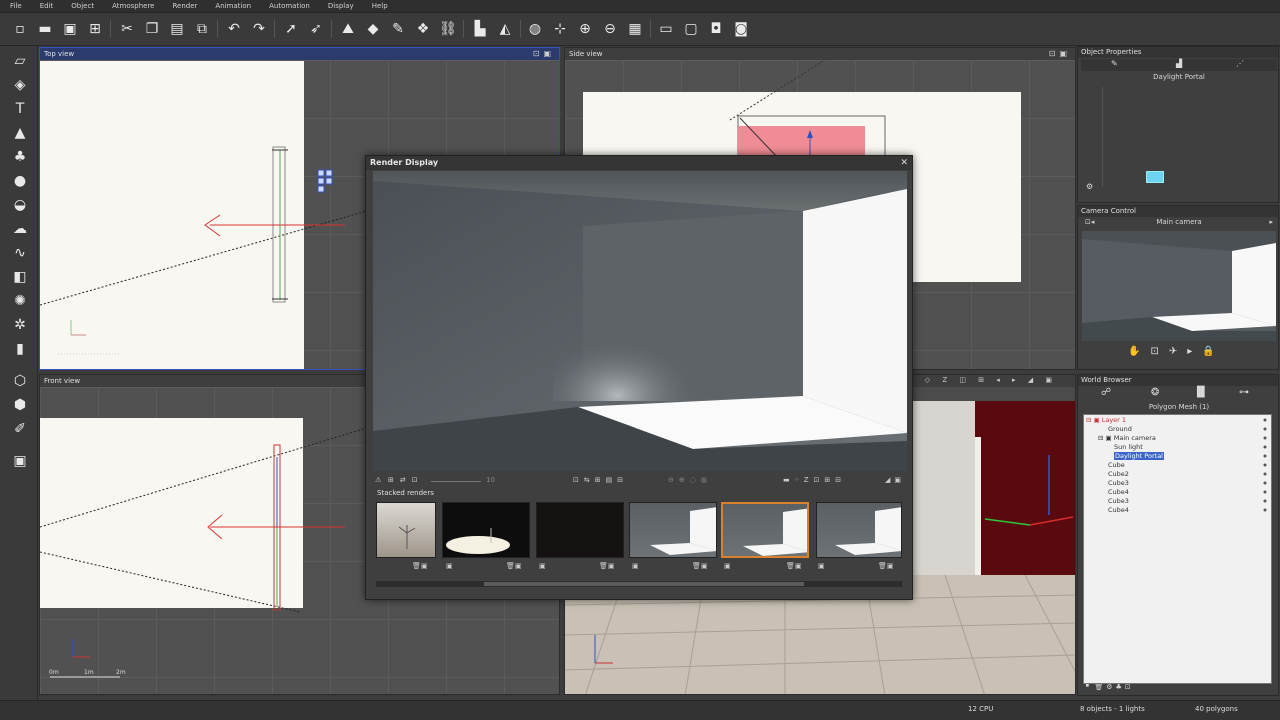  Describe the element at coordinates (1118, 474) in the screenshot. I see `tree-item: Cube2` at that location.